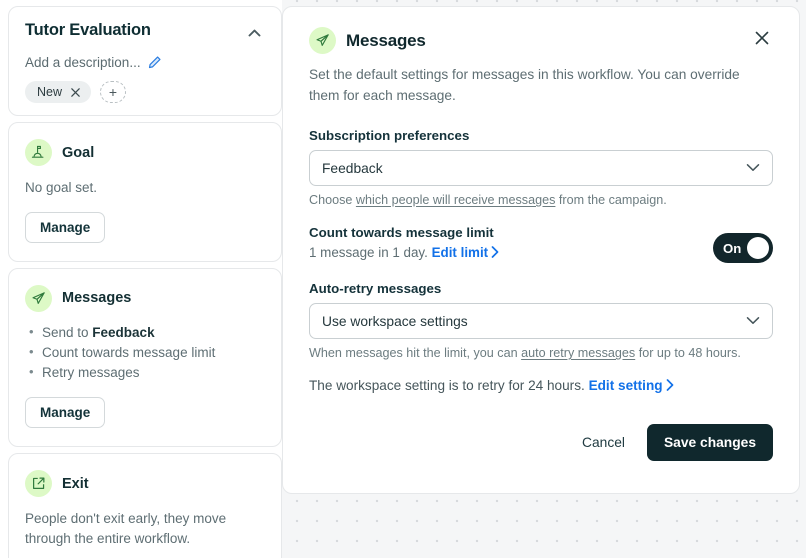 This screenshot has height=558, width=806. What do you see at coordinates (145, 92) in the screenshot?
I see `workflow-tags: New +` at bounding box center [145, 92].